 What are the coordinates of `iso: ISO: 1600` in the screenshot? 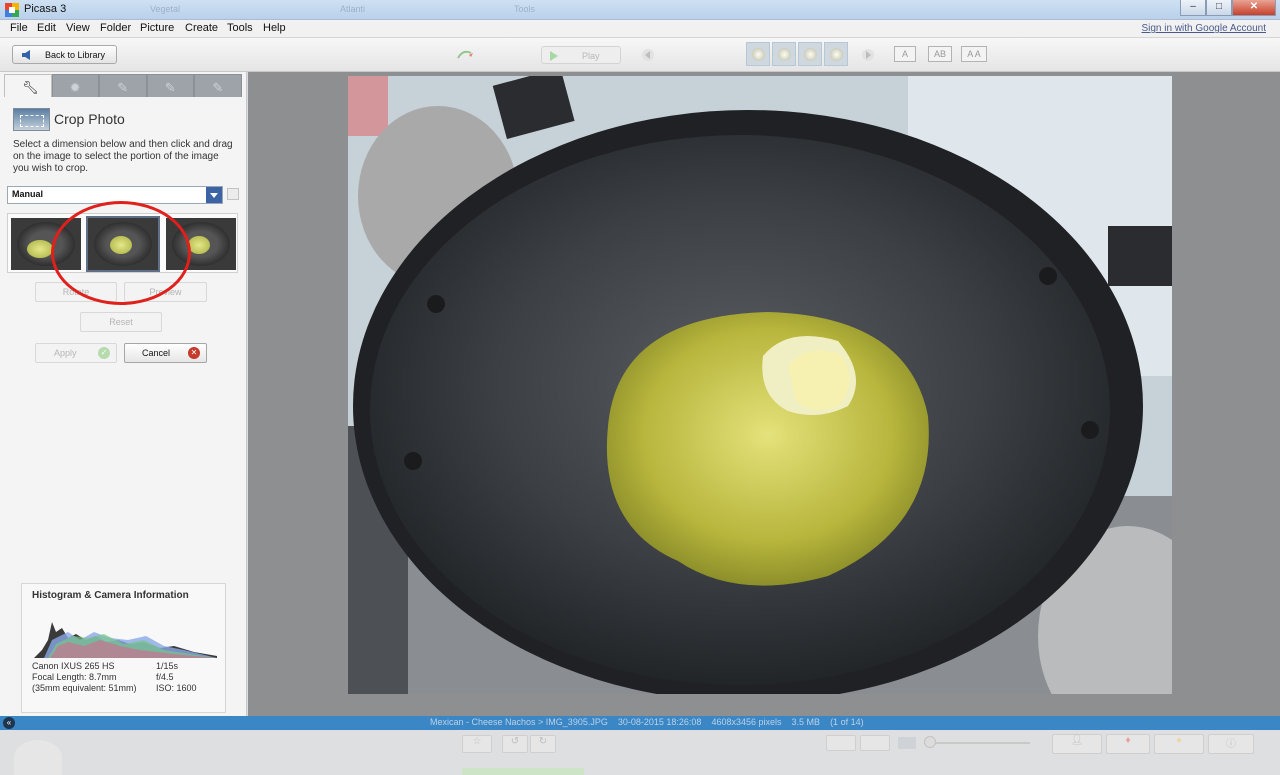 It's located at (176, 688).